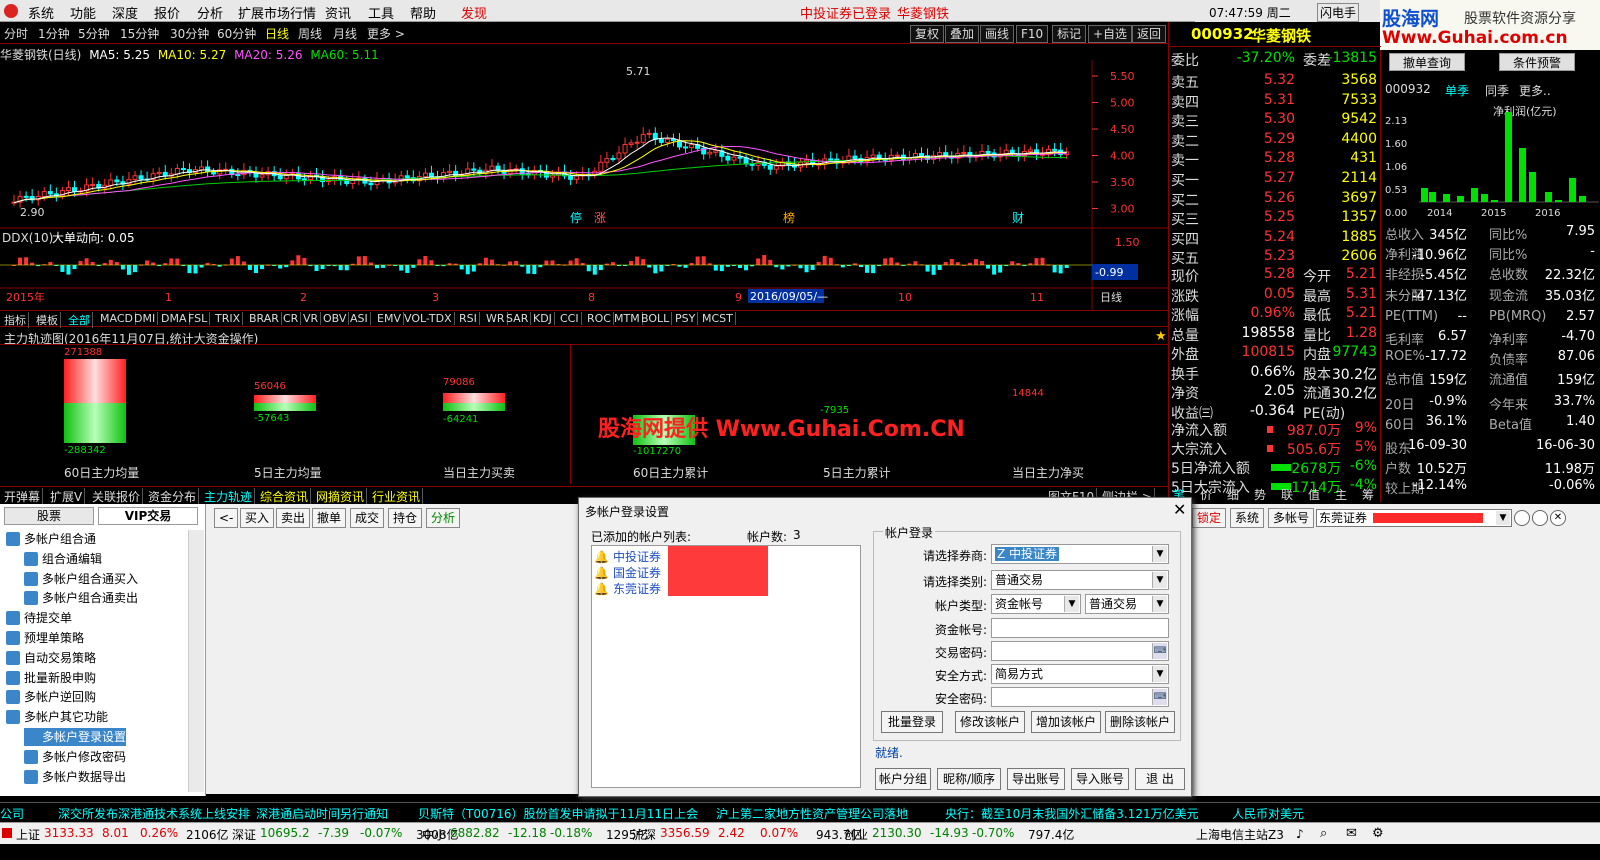  What do you see at coordinates (405, 518) in the screenshot?
I see `trade-toolbar-button: 持仓` at bounding box center [405, 518].